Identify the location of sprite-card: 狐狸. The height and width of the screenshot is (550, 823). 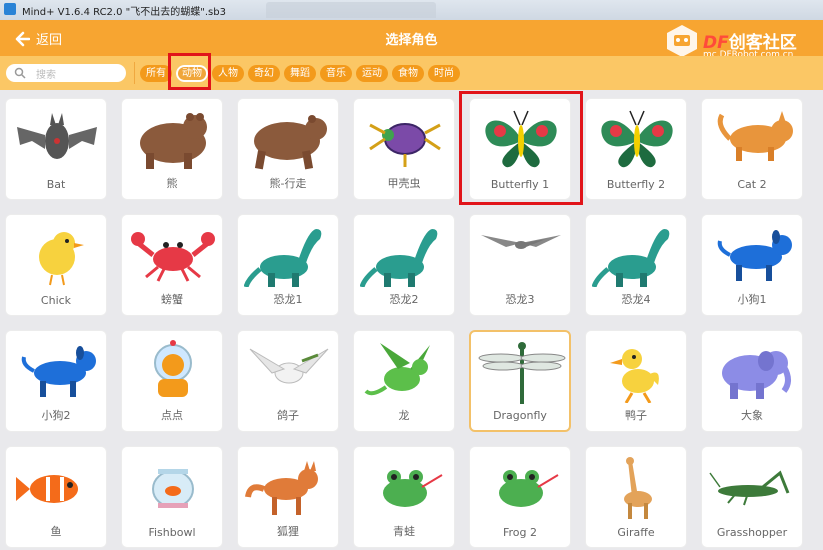
(288, 497).